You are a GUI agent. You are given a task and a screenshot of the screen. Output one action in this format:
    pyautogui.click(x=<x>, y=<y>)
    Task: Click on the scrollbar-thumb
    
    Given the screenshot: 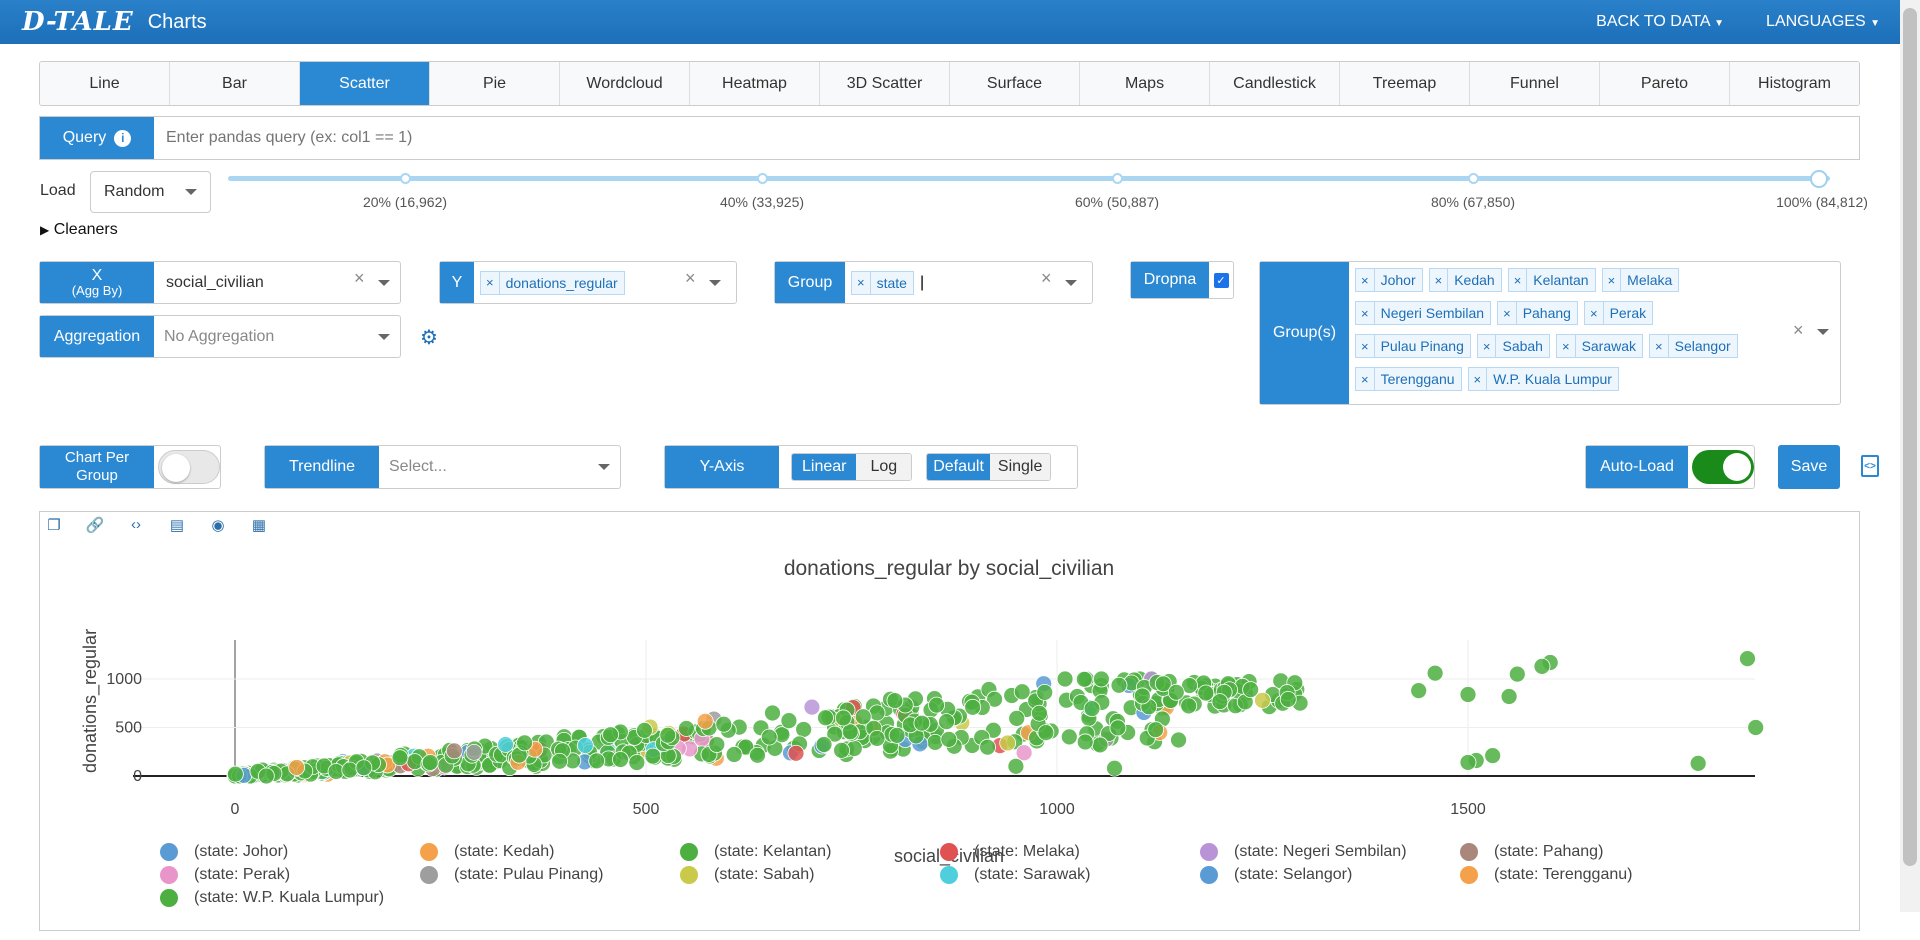 What is the action you would take?
    pyautogui.click(x=1910, y=437)
    